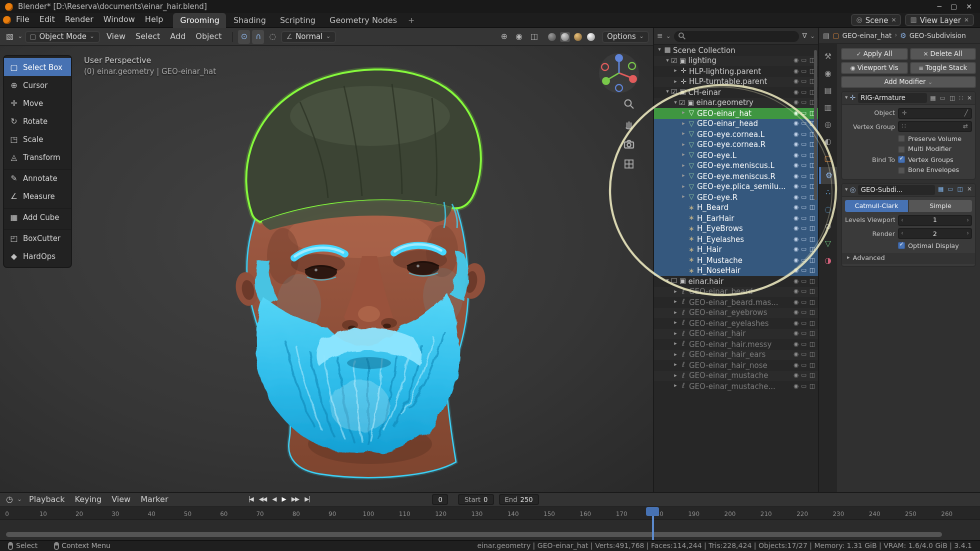  I want to click on bone-envelopes-checkbox: Bone Envelopes, so click(935, 170).